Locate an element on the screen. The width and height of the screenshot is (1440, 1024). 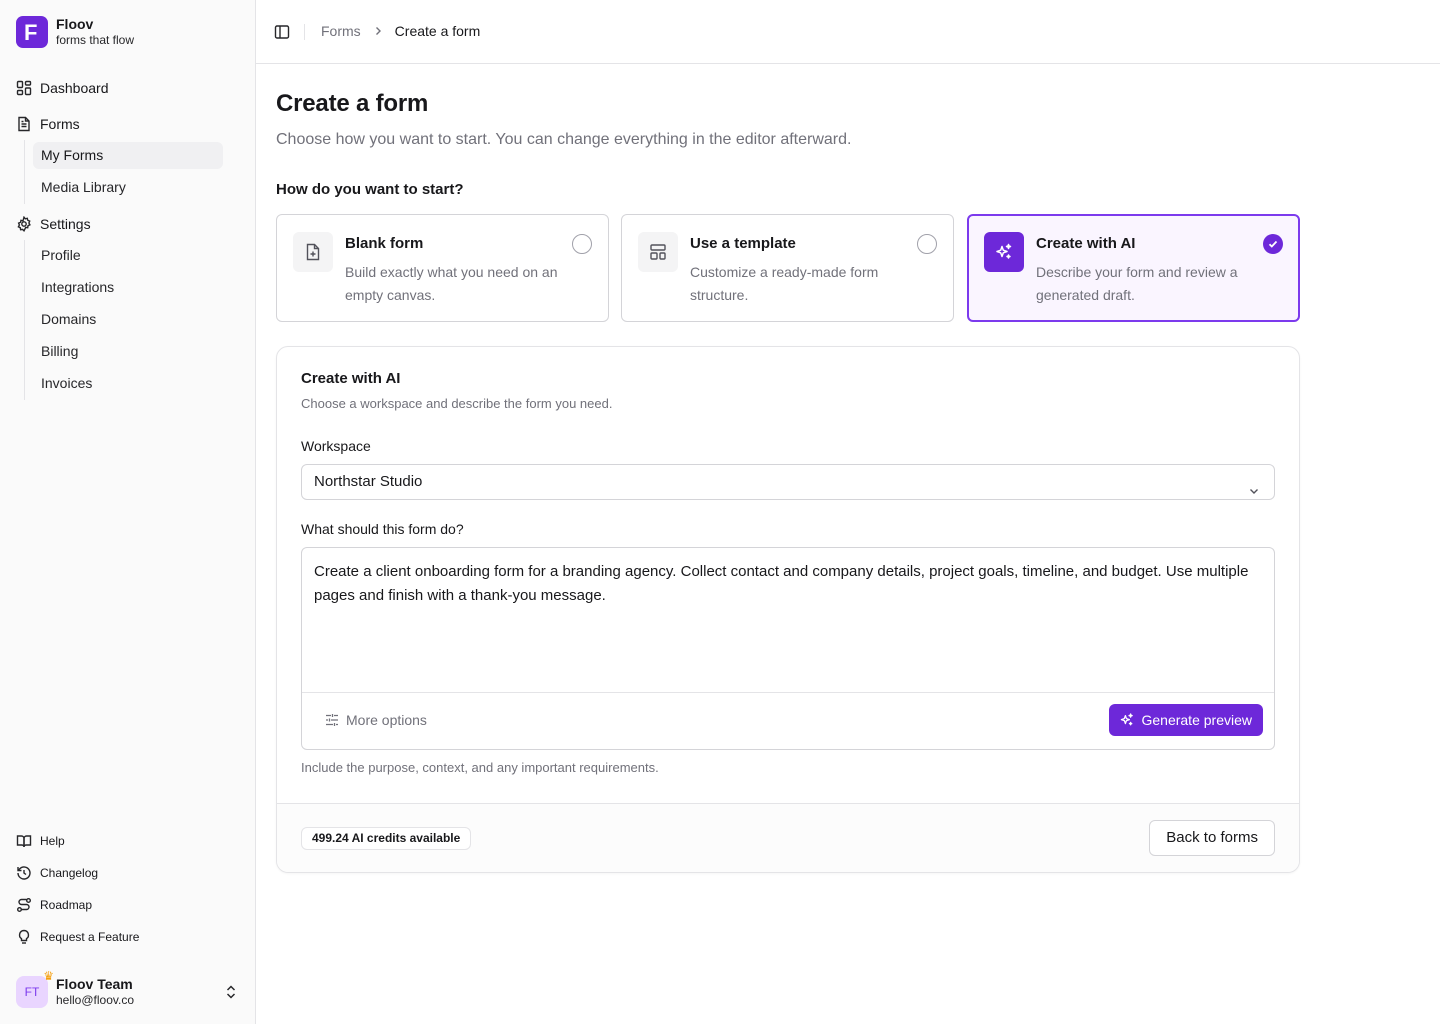
user-menu: FT ♛ Floov Team hello@floov.co is located at coordinates (131, 989).